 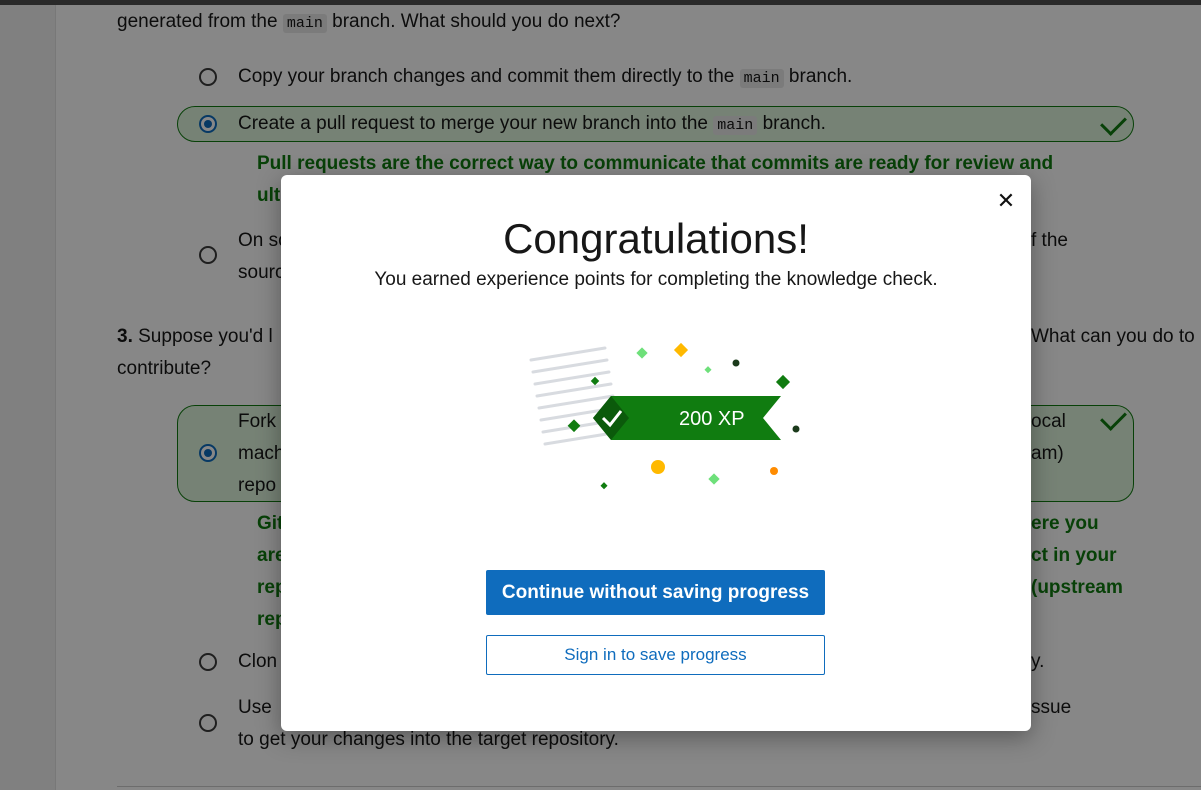 I want to click on continue-without-saving-button: Continue without saving progress, so click(x=655, y=592).